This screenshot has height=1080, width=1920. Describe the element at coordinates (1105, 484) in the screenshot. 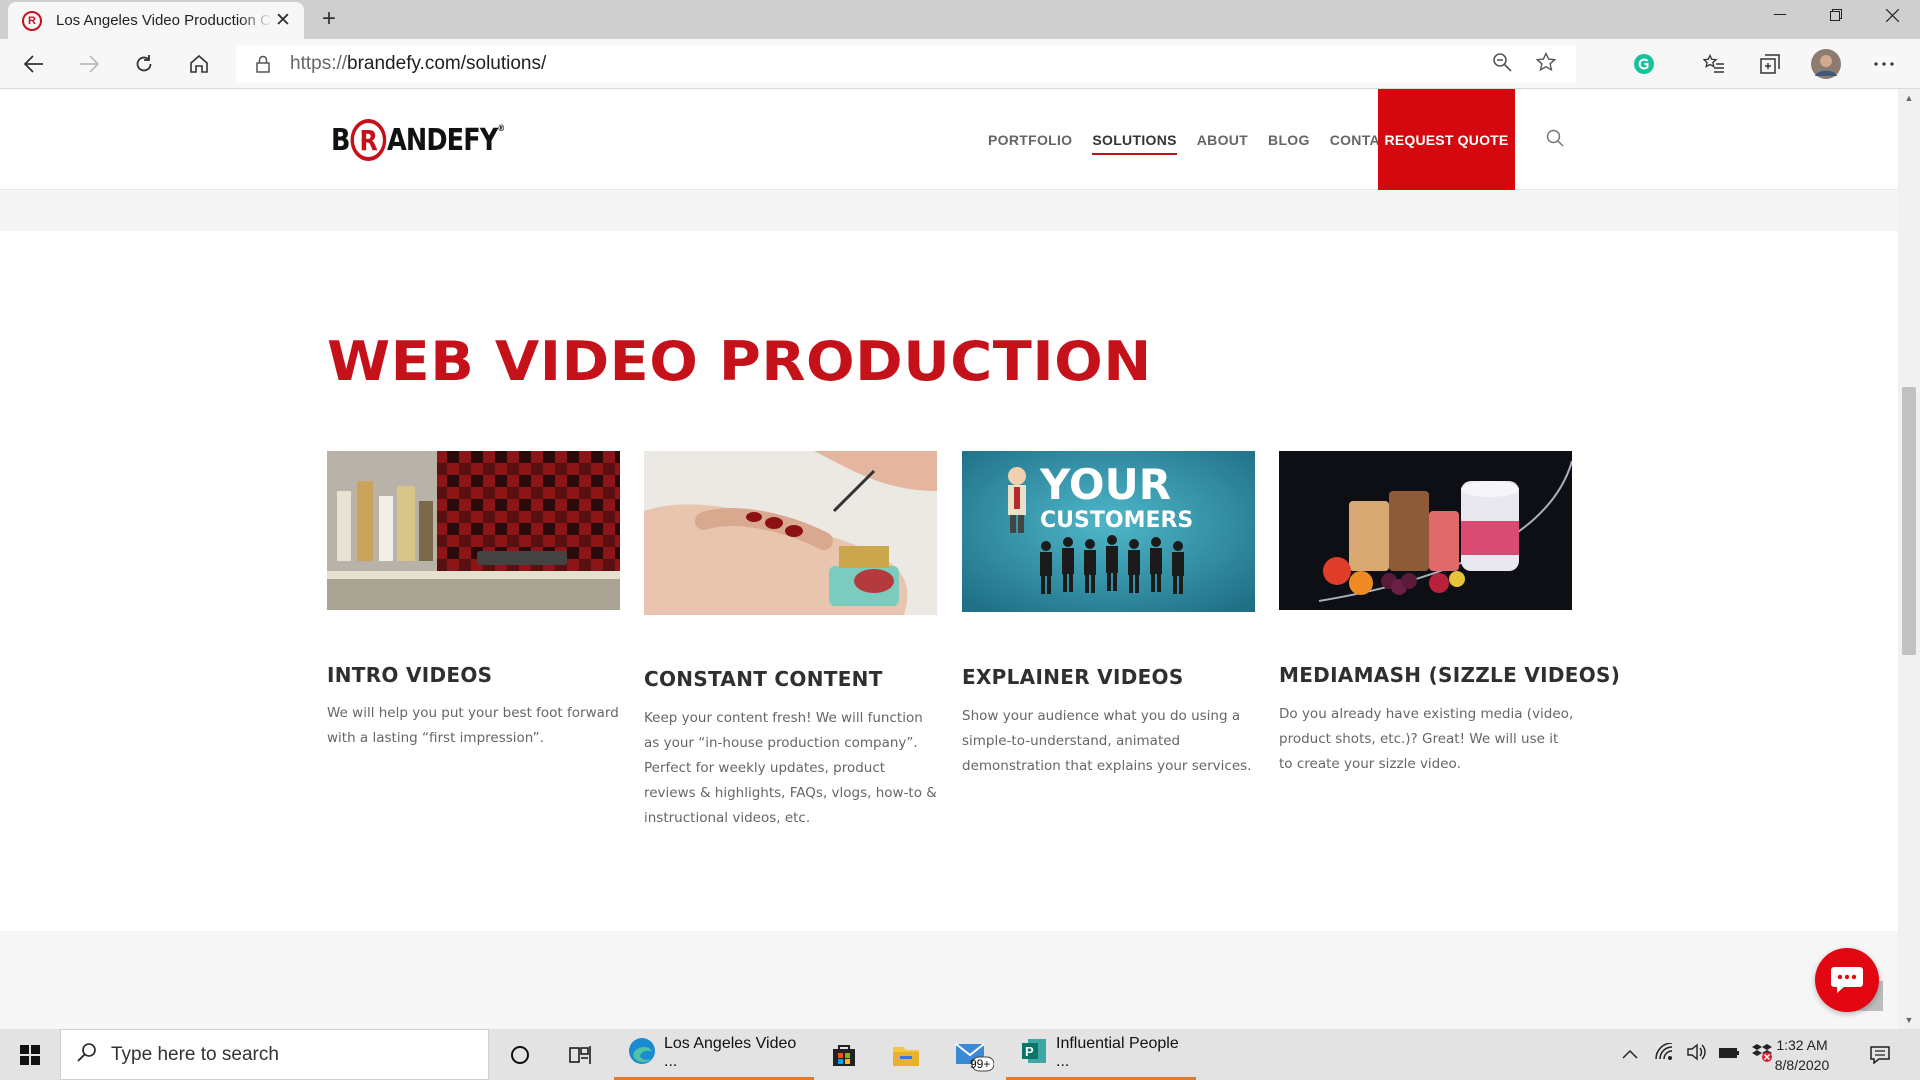

I see `explainer-your-text: YOUR` at that location.